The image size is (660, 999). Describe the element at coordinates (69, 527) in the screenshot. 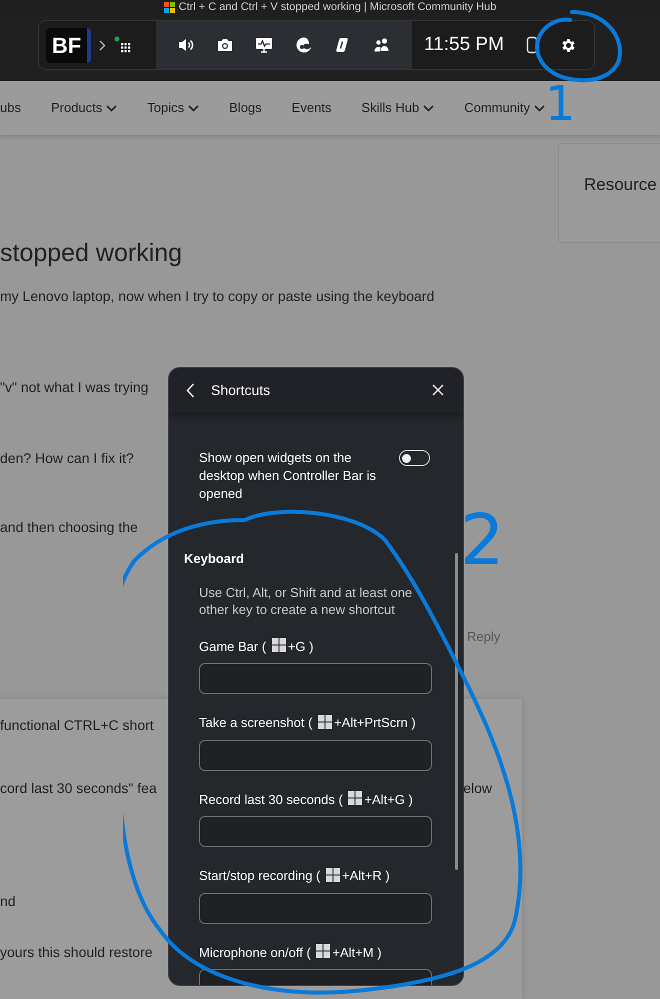

I see `post-text: and then choosing the` at that location.